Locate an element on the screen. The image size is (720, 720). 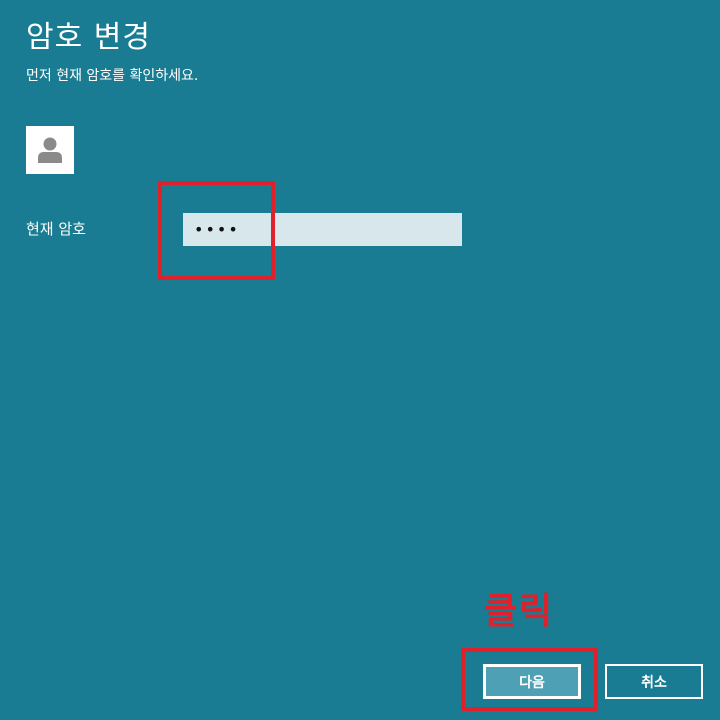
current-password-input is located at coordinates (322, 229).